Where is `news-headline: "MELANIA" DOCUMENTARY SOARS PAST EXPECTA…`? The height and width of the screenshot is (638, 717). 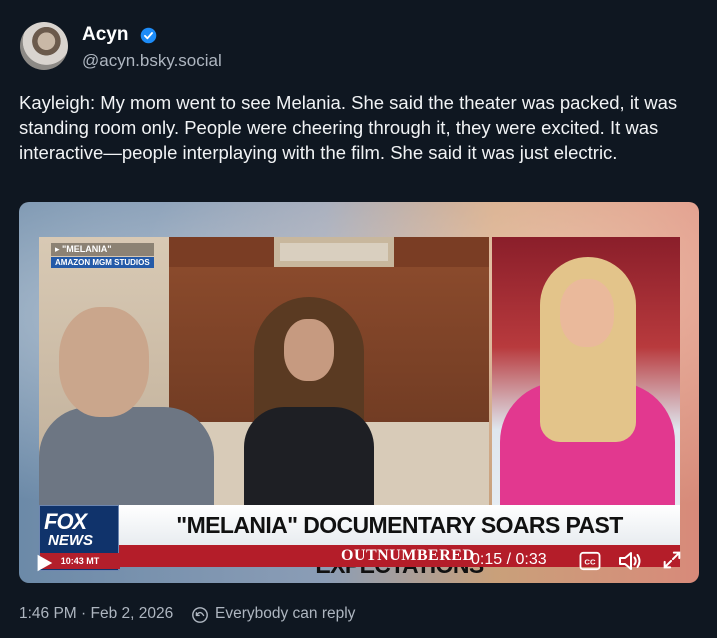 news-headline: "MELANIA" DOCUMENTARY SOARS PAST EXPECTA… is located at coordinates (399, 541).